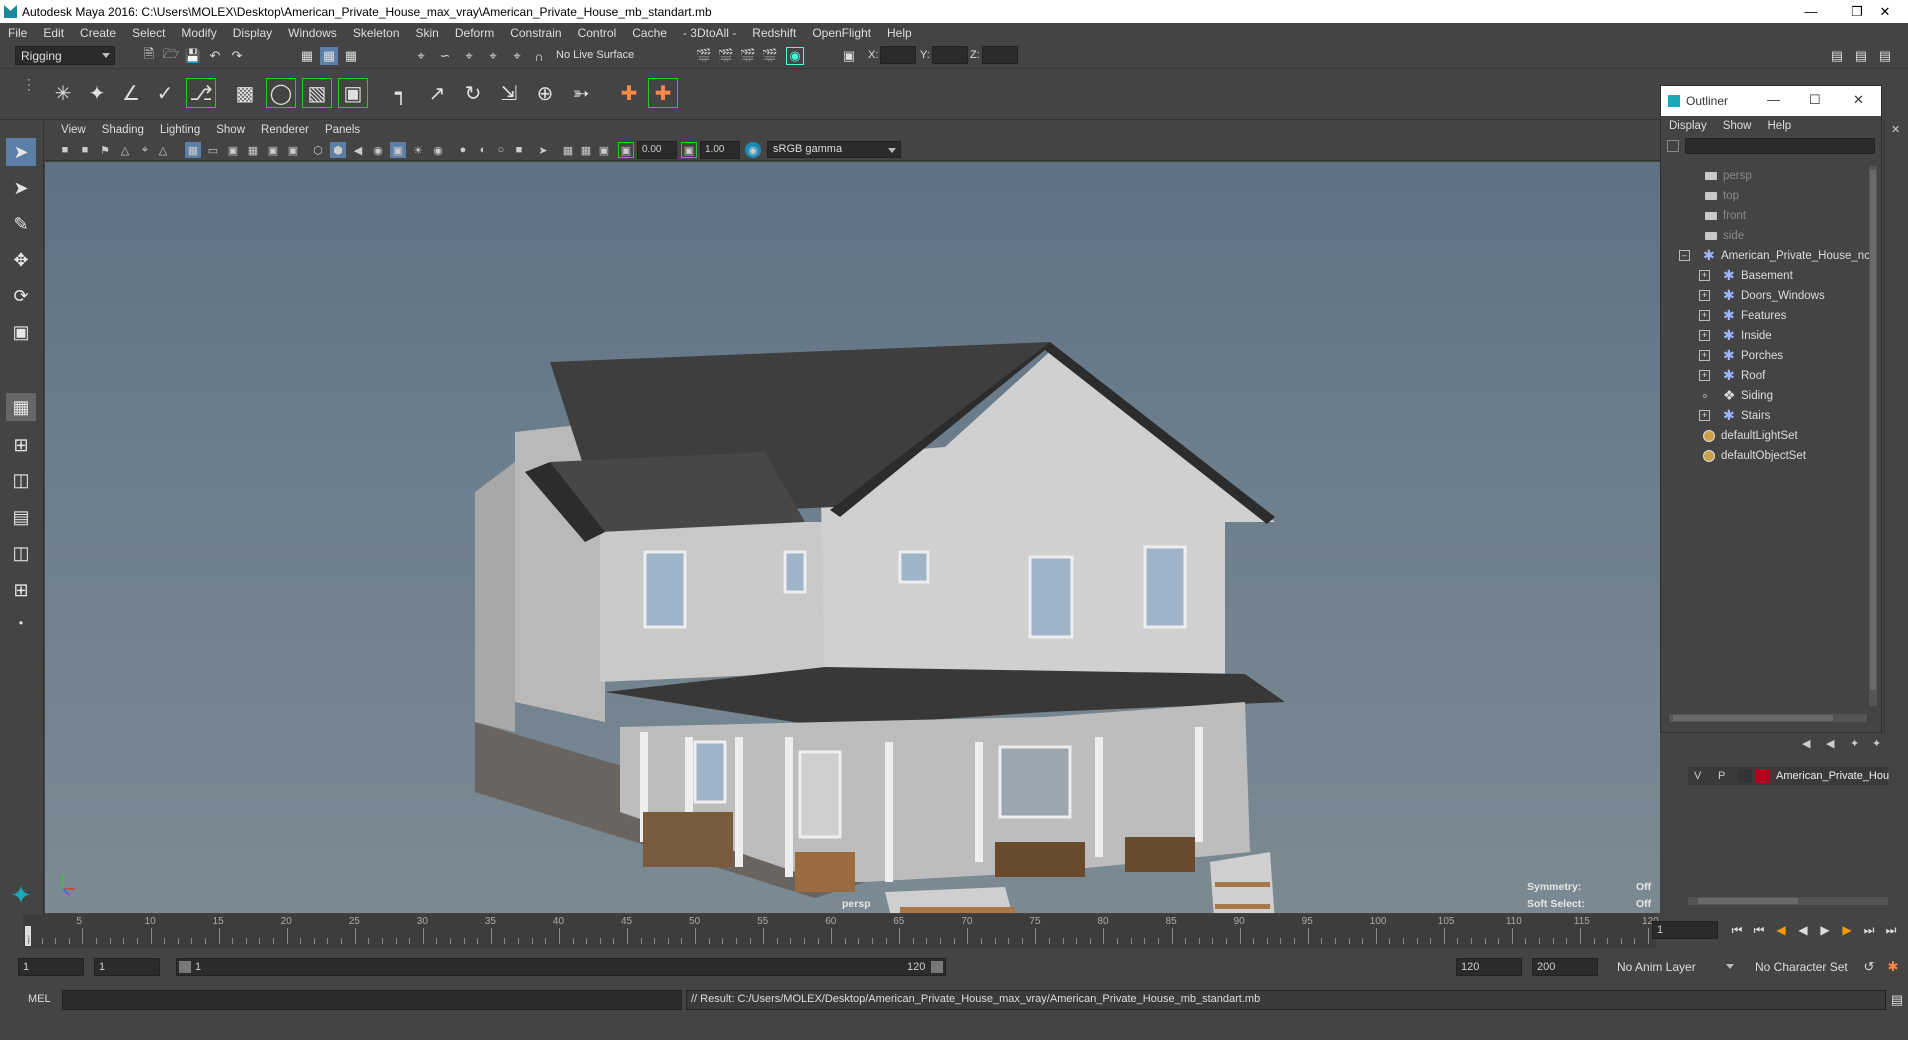 The image size is (1908, 1040). I want to click on persp-outliner-icon: ⊞, so click(21, 590).